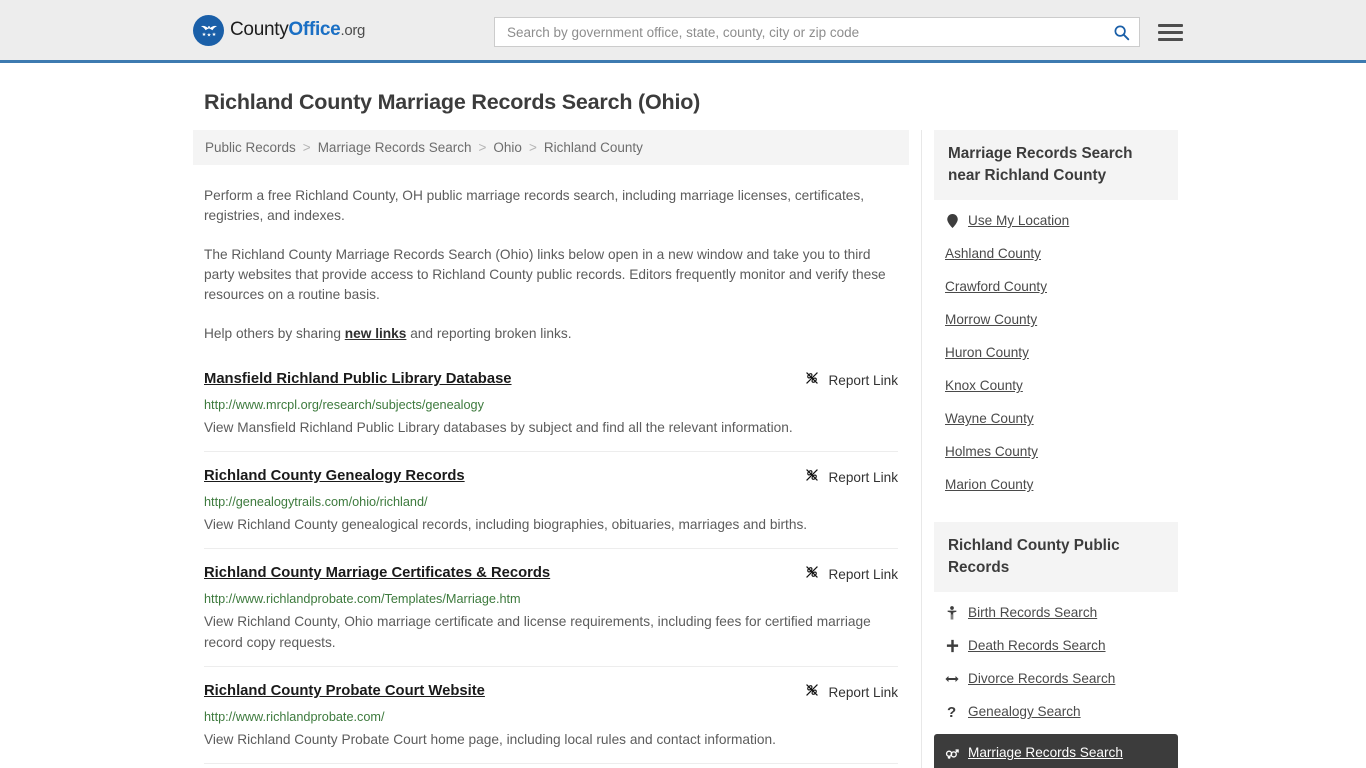  What do you see at coordinates (314, 29) in the screenshot?
I see `logo-text-office: Office` at bounding box center [314, 29].